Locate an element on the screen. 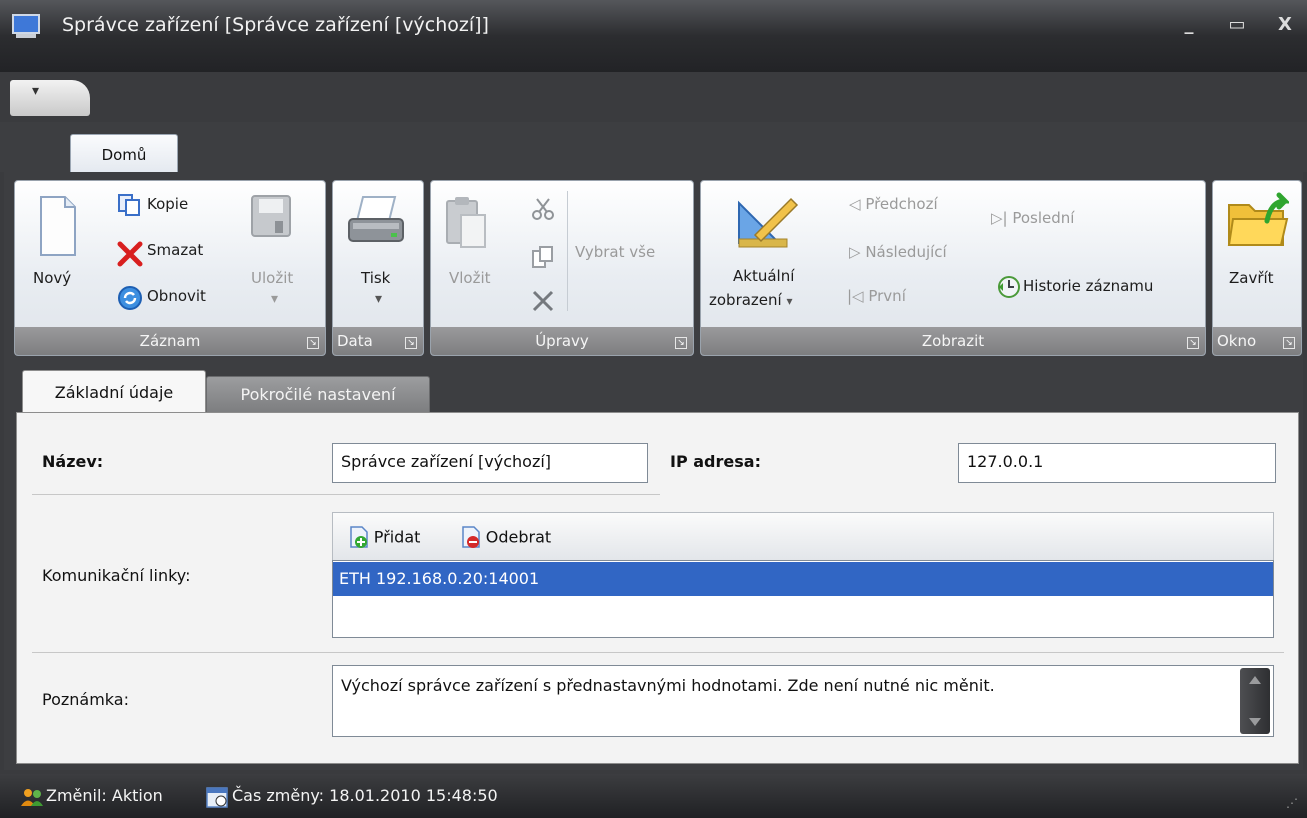  ruler-pencil-icon is located at coordinates (767, 223).